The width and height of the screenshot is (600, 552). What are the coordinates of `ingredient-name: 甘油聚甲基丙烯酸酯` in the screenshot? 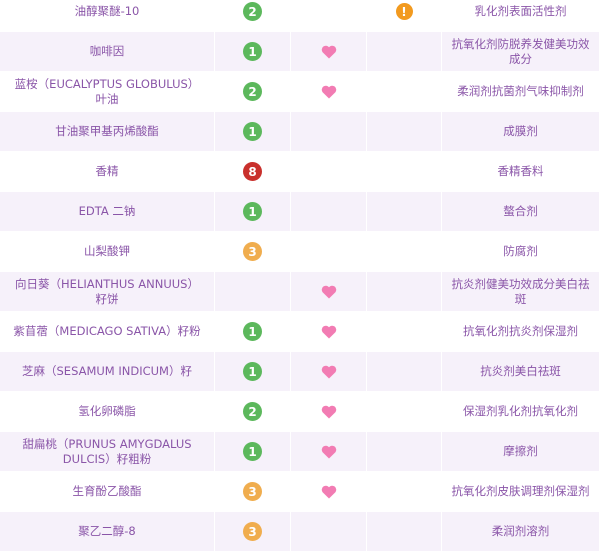 It's located at (107, 131).